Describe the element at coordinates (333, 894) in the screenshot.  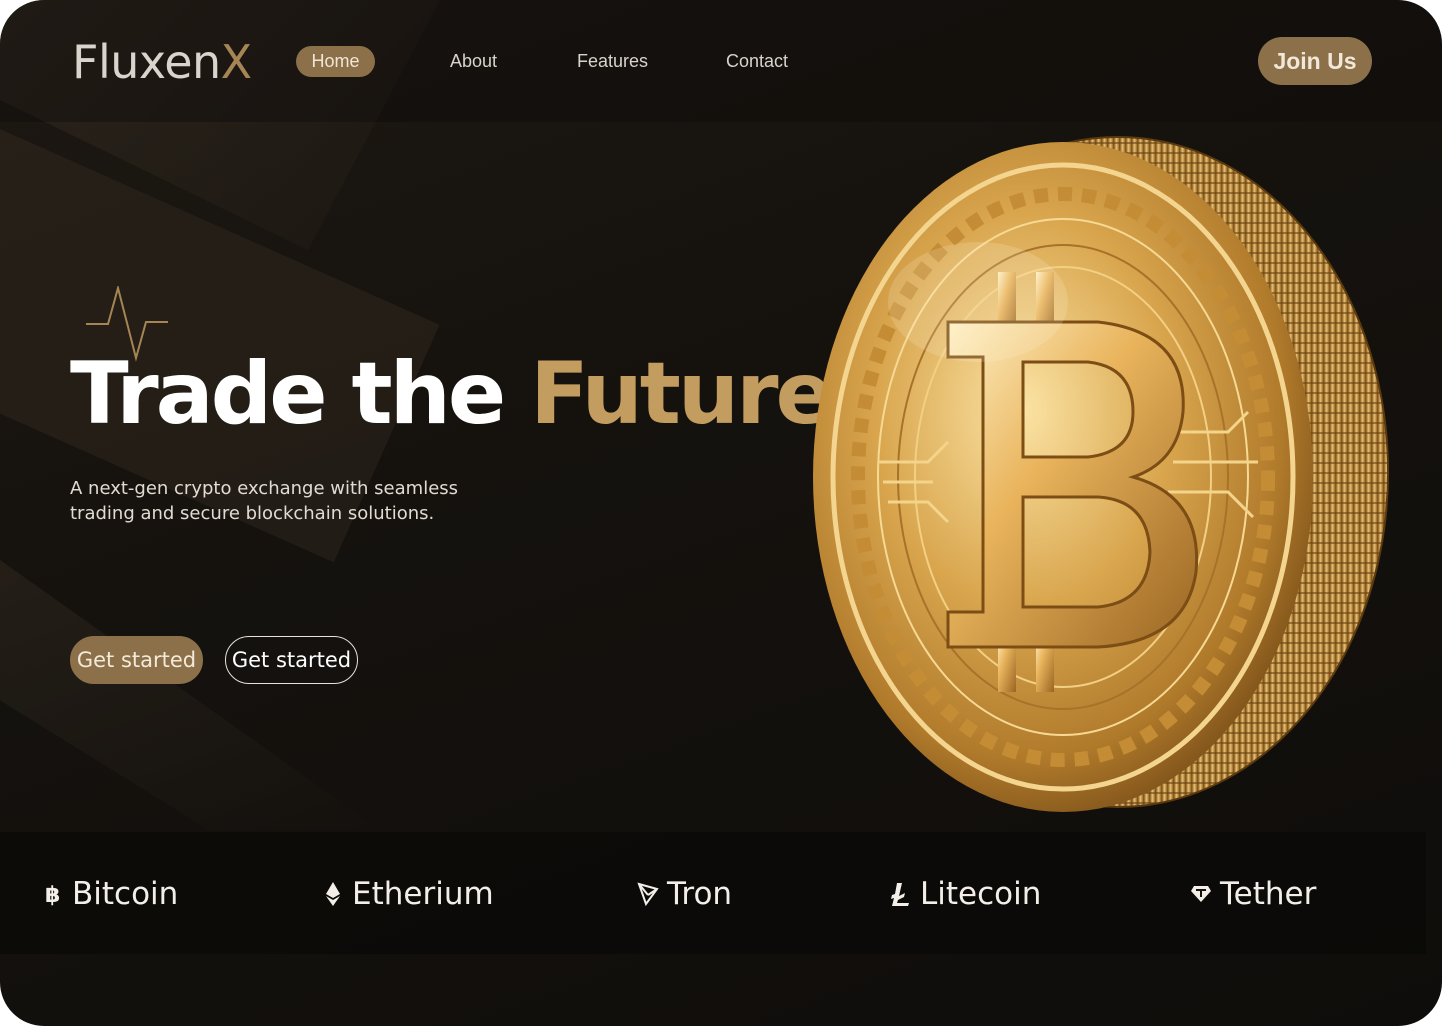
I see `ethereum-icon` at that location.